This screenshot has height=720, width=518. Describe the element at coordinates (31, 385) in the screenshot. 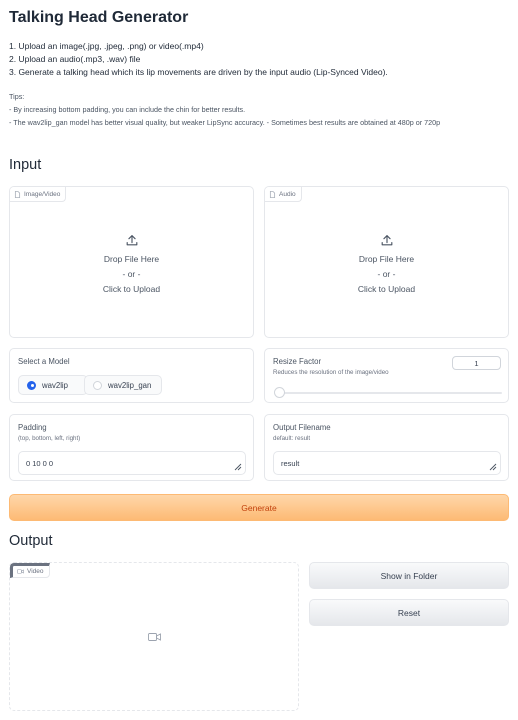

I see `radio-dot-selected` at that location.